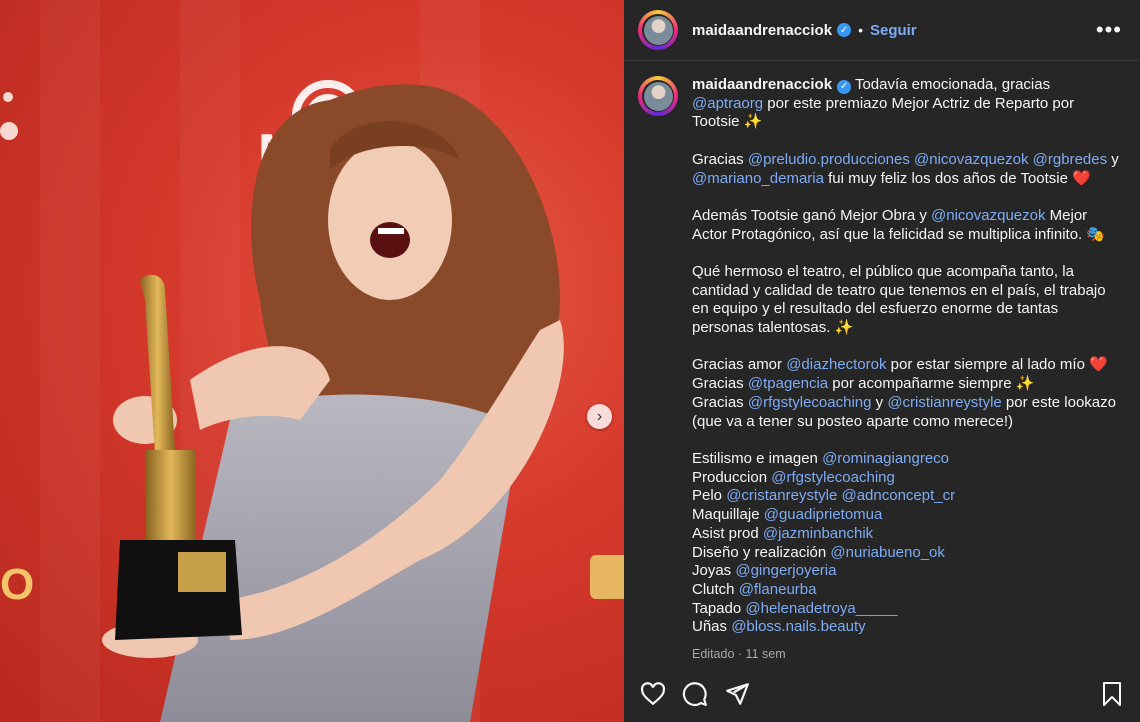  I want to click on mention-link: @aptraorg, so click(727, 103).